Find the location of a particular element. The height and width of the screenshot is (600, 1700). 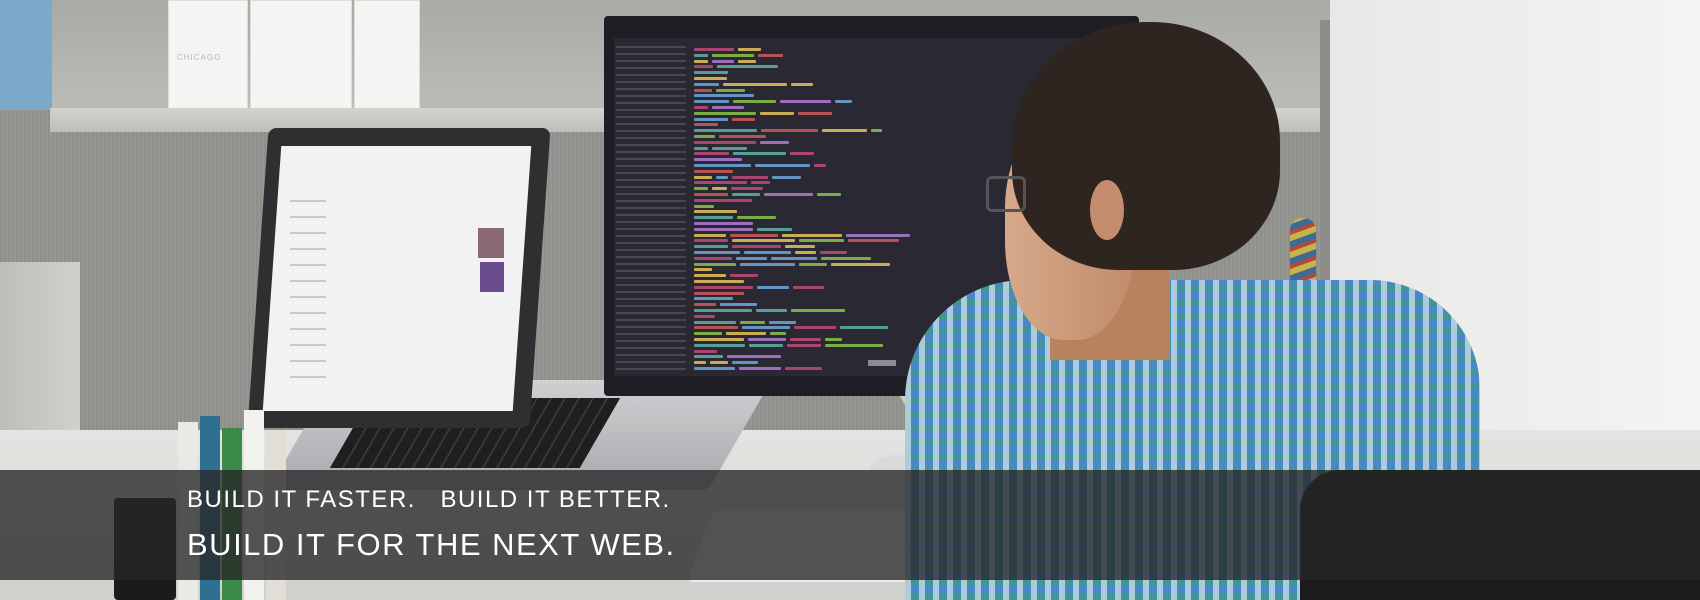

man-ear is located at coordinates (1107, 210).